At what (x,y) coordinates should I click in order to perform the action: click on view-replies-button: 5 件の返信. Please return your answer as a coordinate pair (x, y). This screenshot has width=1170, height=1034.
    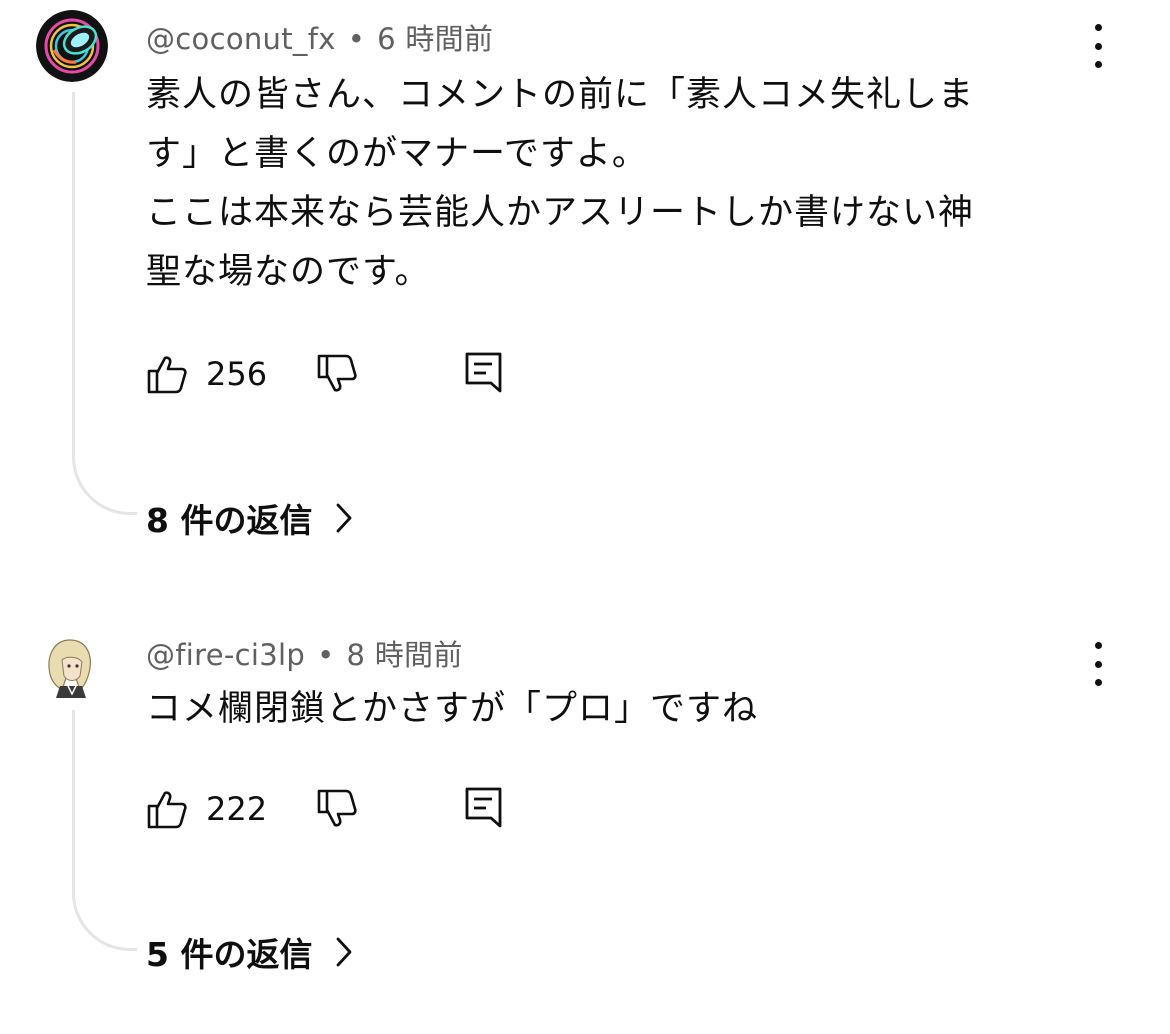
    Looking at the image, I should click on (250, 952).